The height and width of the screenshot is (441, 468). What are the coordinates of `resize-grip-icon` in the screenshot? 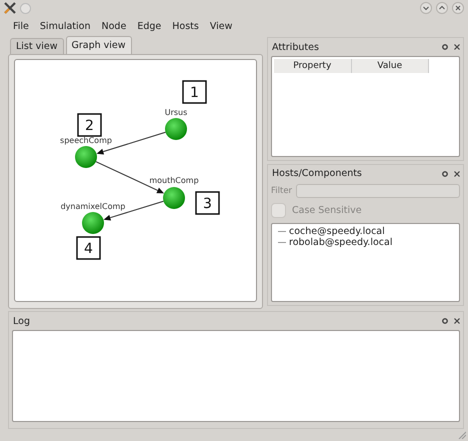 It's located at (462, 435).